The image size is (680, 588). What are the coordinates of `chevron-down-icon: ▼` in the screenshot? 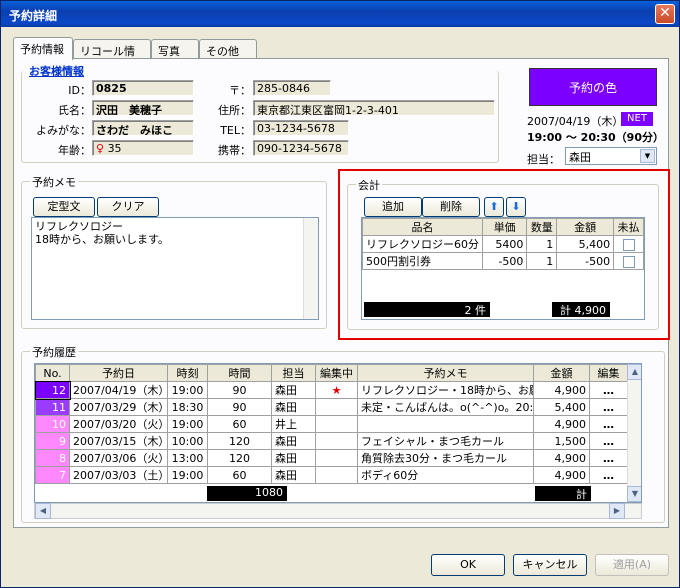 It's located at (647, 156).